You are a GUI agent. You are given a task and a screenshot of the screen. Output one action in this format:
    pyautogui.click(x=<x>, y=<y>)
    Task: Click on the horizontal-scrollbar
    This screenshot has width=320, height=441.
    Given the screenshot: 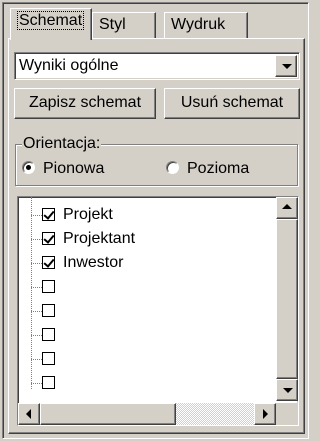 What is the action you would take?
    pyautogui.click(x=147, y=414)
    